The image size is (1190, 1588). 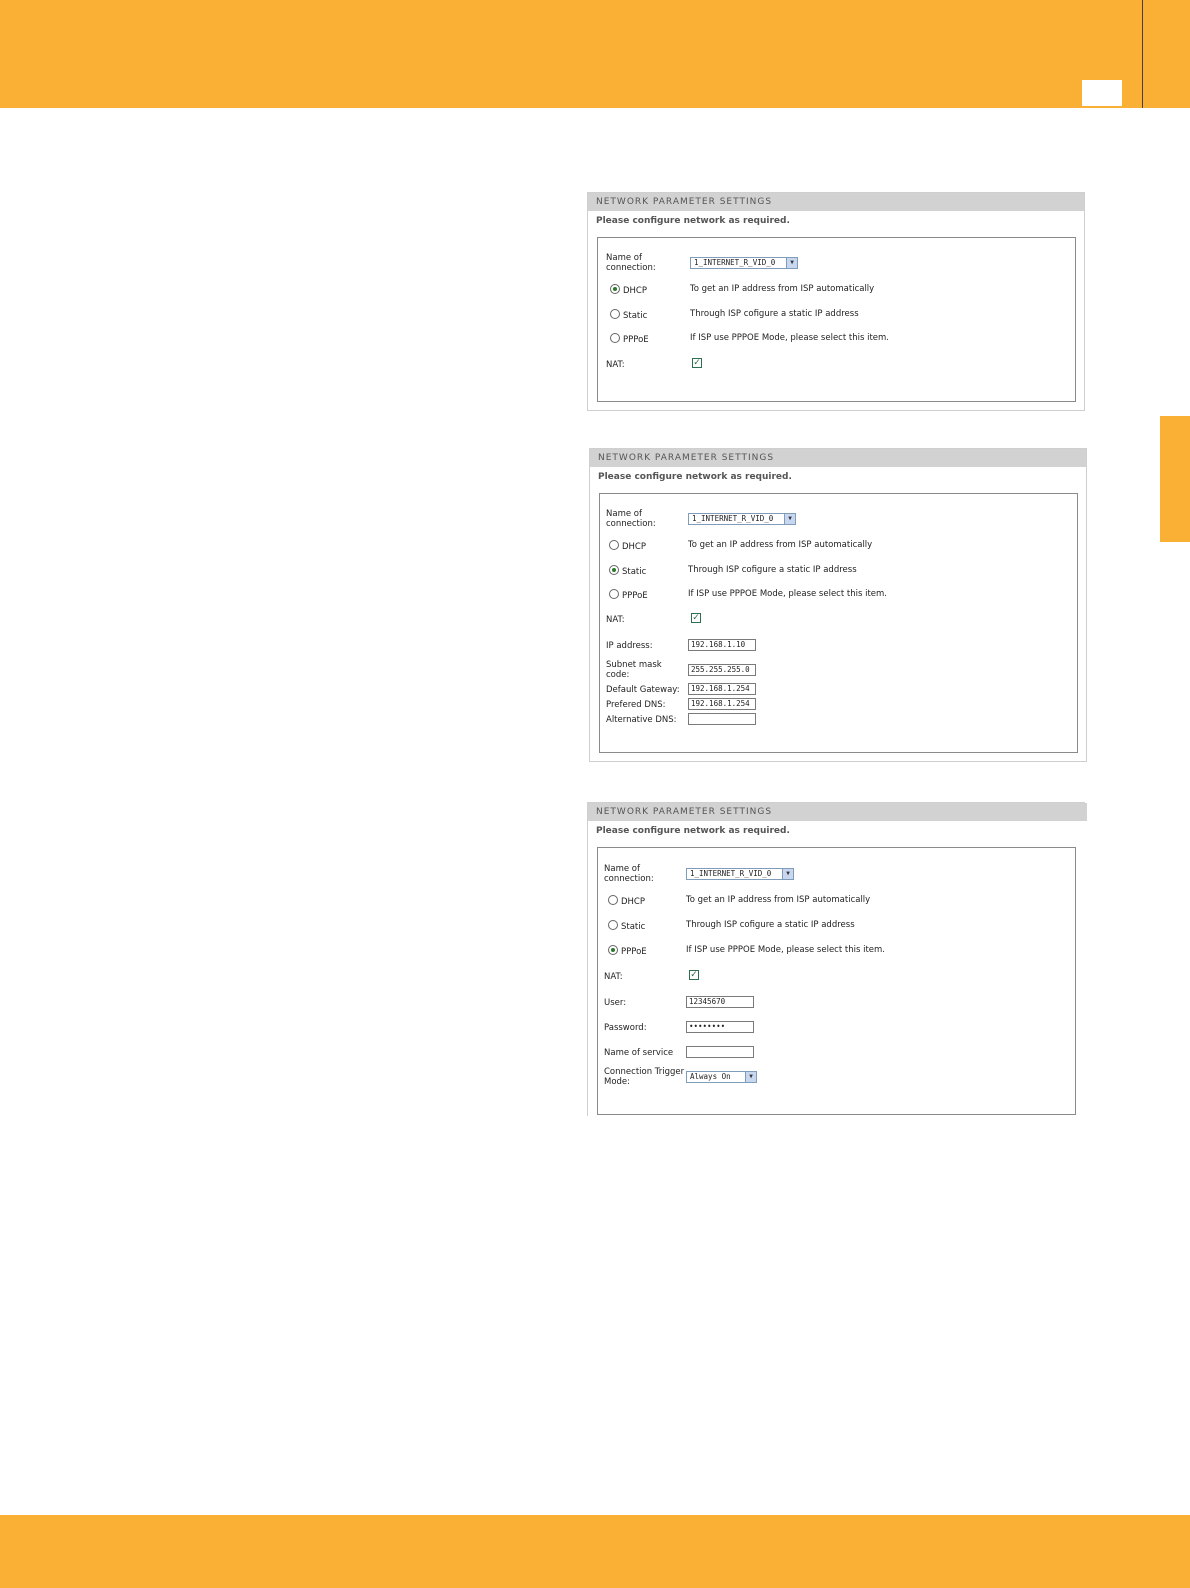 What do you see at coordinates (595, 54) in the screenshot?
I see `top-banner` at bounding box center [595, 54].